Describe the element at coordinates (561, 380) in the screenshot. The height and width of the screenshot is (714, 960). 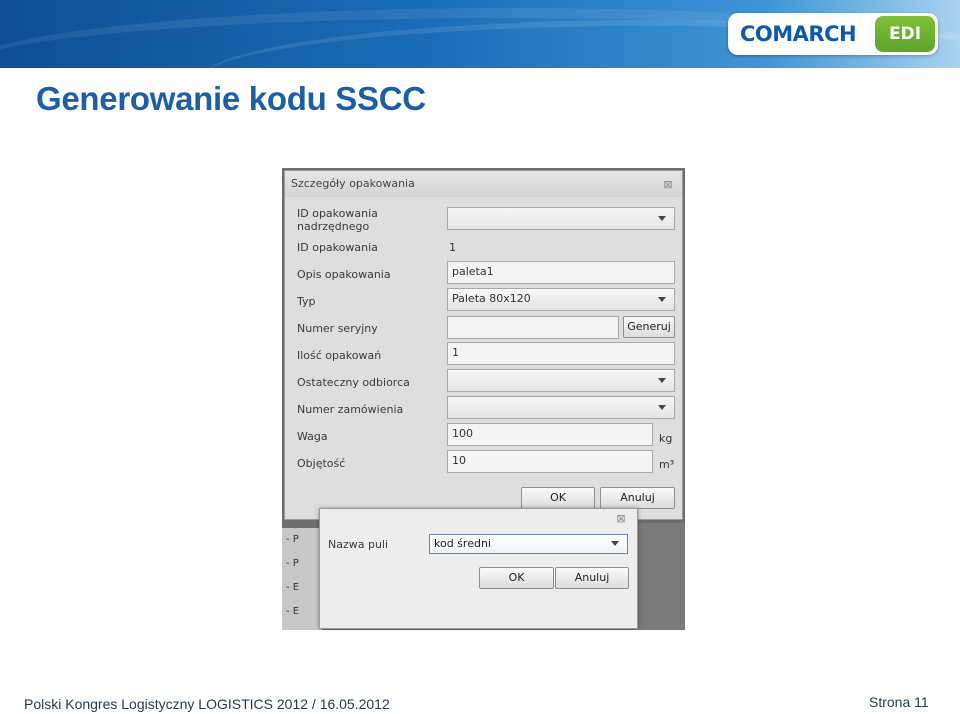
I see `recipient-select` at that location.